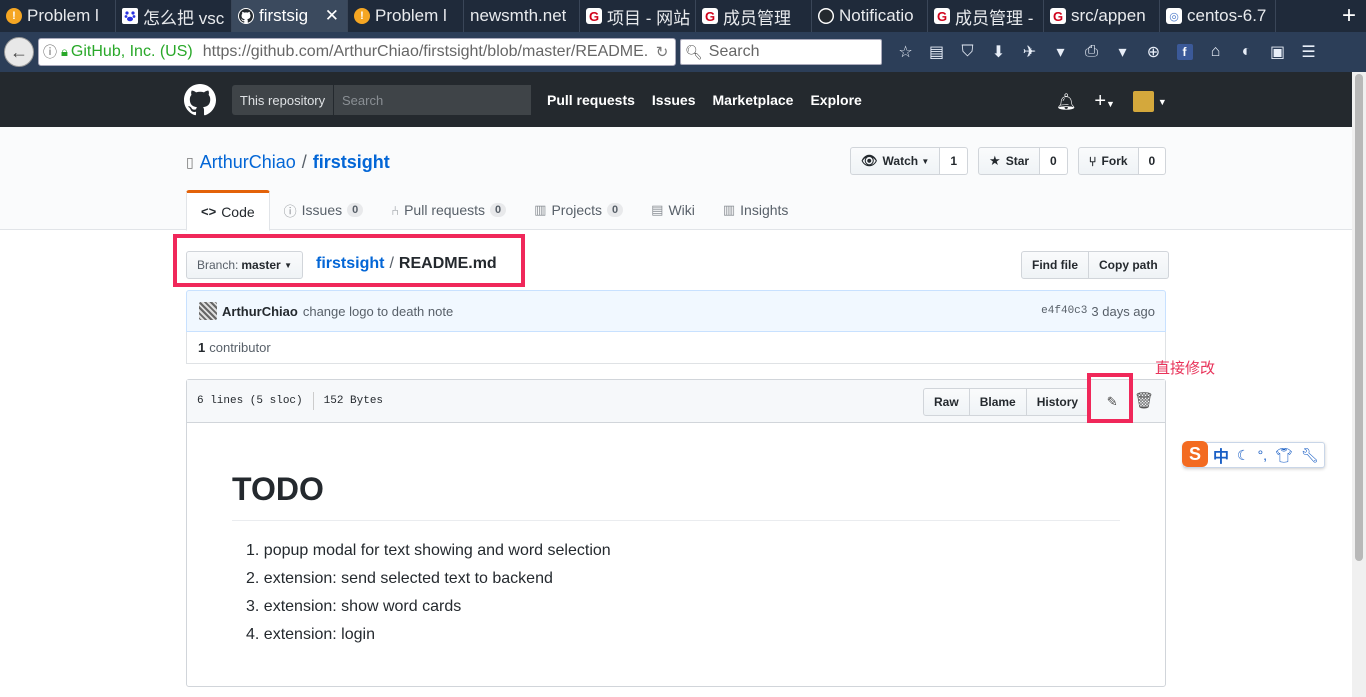 The height and width of the screenshot is (697, 1366). What do you see at coordinates (518, 15) in the screenshot?
I see `browser-tab-title: newsmth.net` at bounding box center [518, 15].